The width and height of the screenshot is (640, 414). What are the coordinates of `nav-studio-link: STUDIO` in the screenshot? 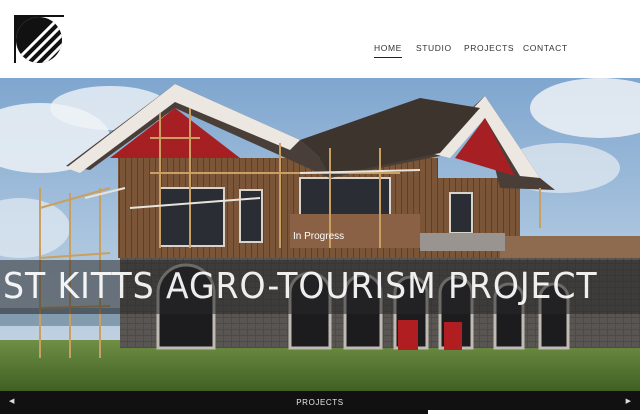 It's located at (434, 50).